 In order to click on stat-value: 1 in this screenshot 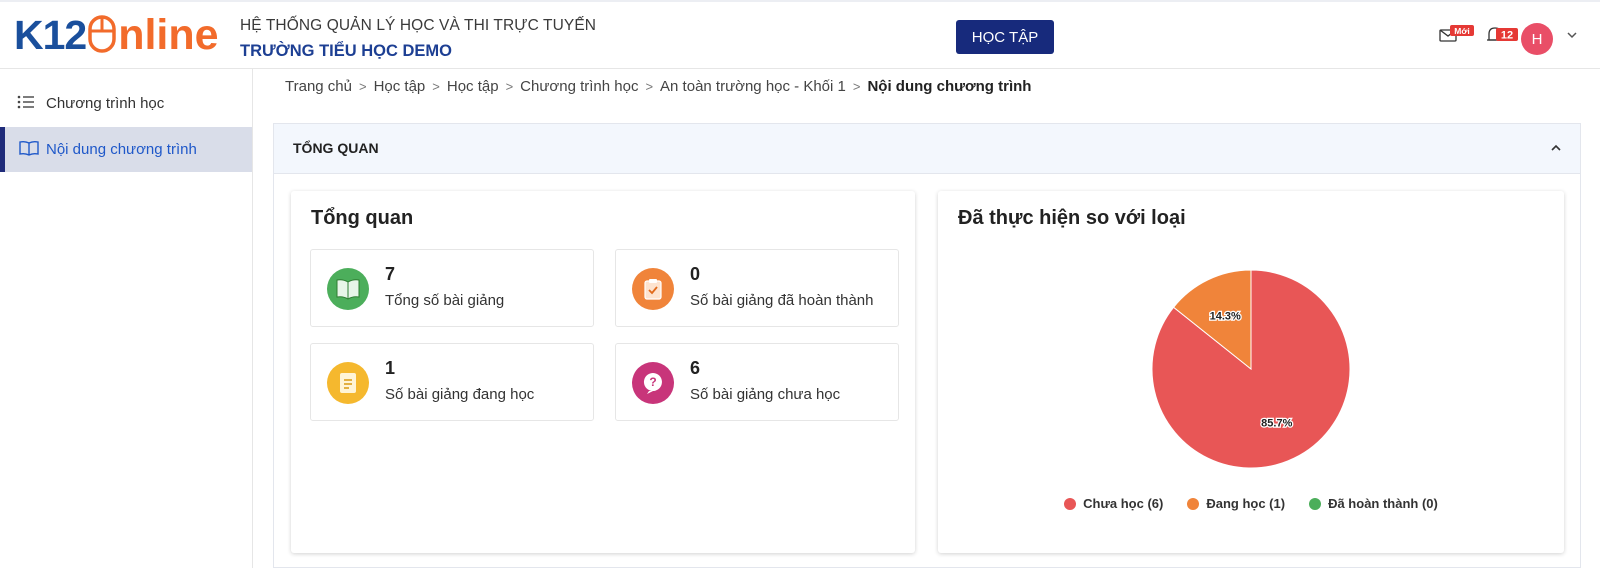, I will do `click(390, 368)`.